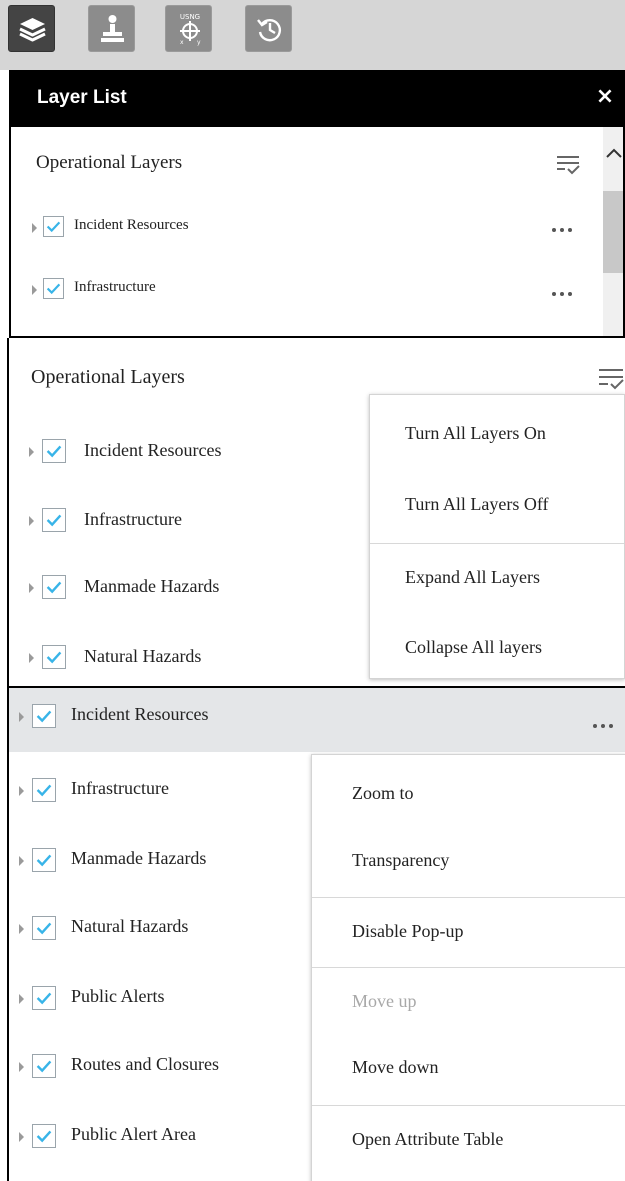 Image resolution: width=625 pixels, height=1181 pixels. I want to click on disable-popup-item: Disable Pop-up, so click(468, 931).